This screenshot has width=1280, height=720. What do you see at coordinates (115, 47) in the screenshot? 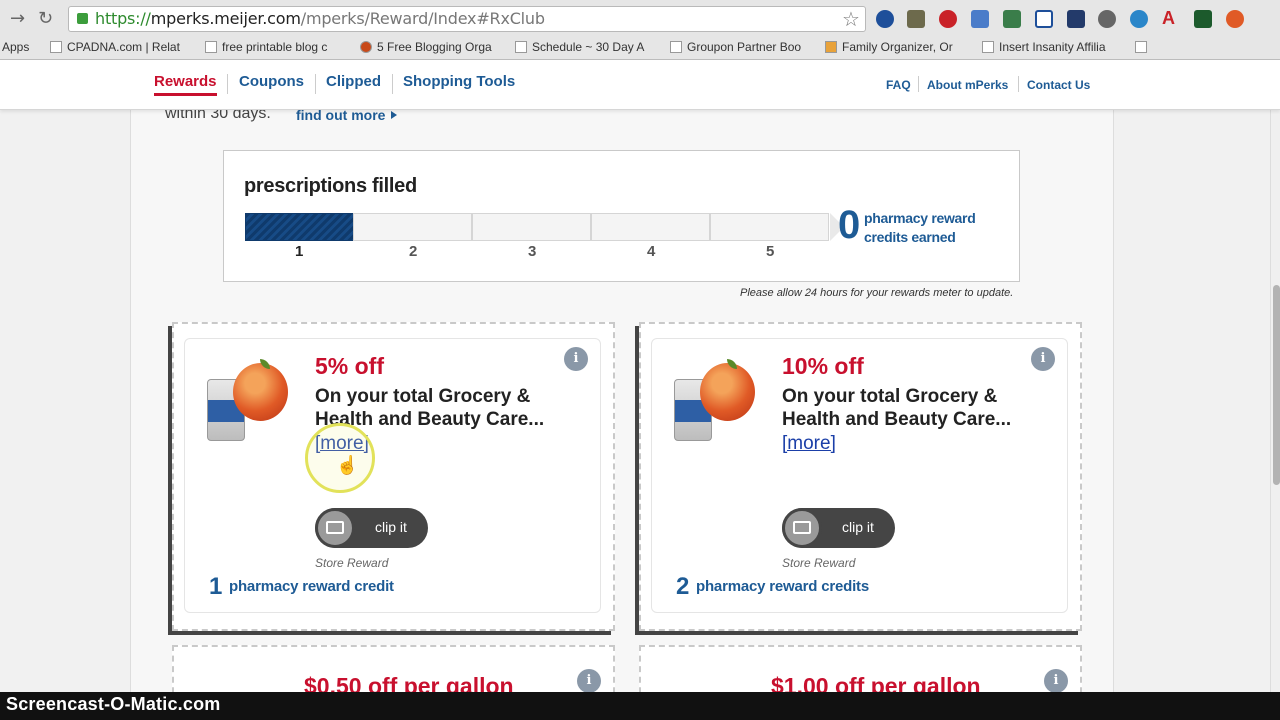
I see `bookmark-item: CPADNA.com | Relat` at bounding box center [115, 47].